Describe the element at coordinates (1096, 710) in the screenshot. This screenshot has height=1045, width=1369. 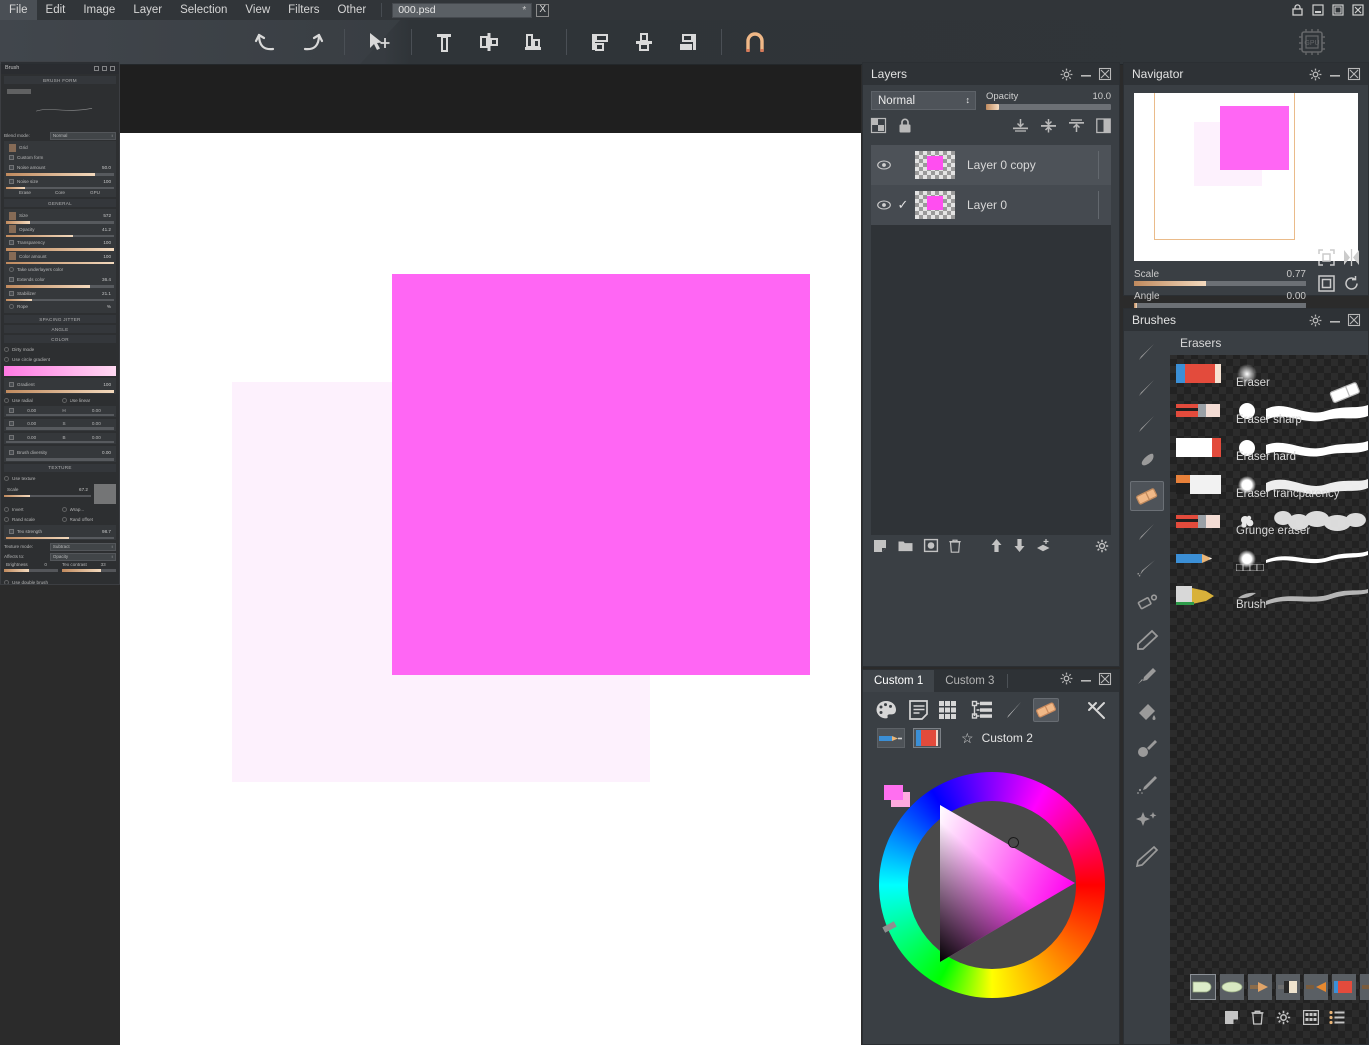
I see `tools-icon` at that location.